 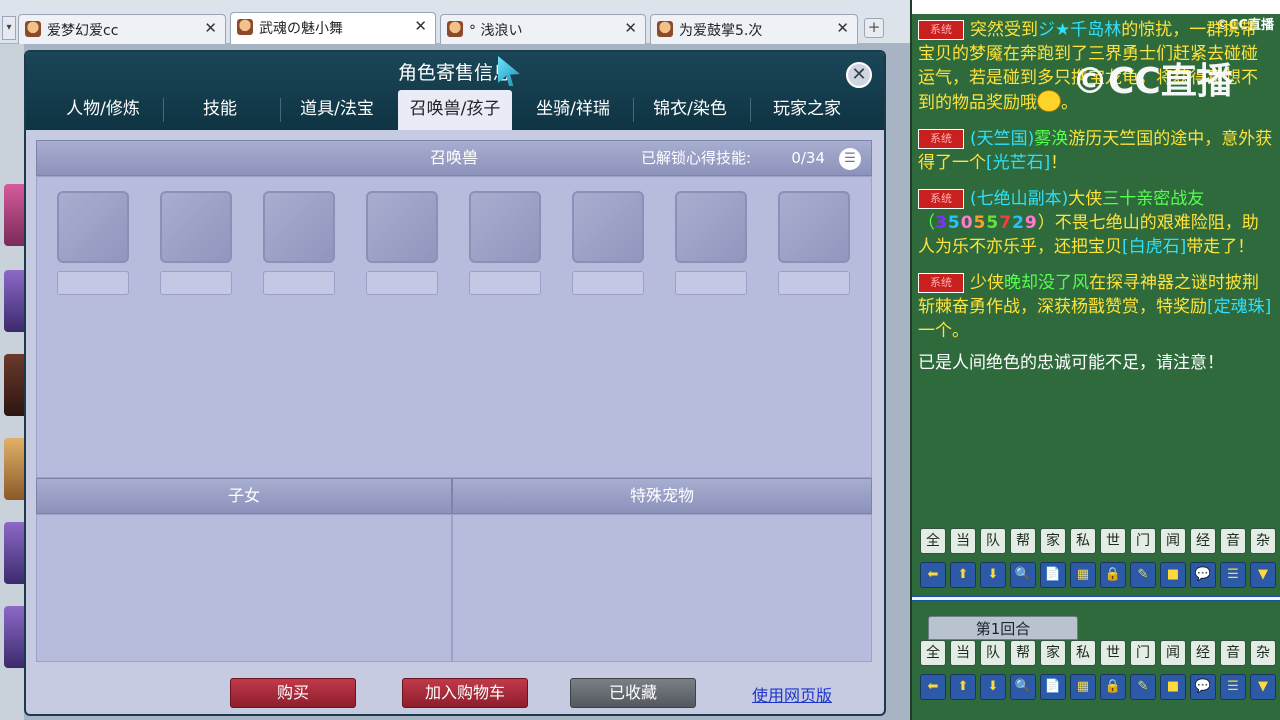 I want to click on item-link: [白虎石], so click(x=1154, y=247).